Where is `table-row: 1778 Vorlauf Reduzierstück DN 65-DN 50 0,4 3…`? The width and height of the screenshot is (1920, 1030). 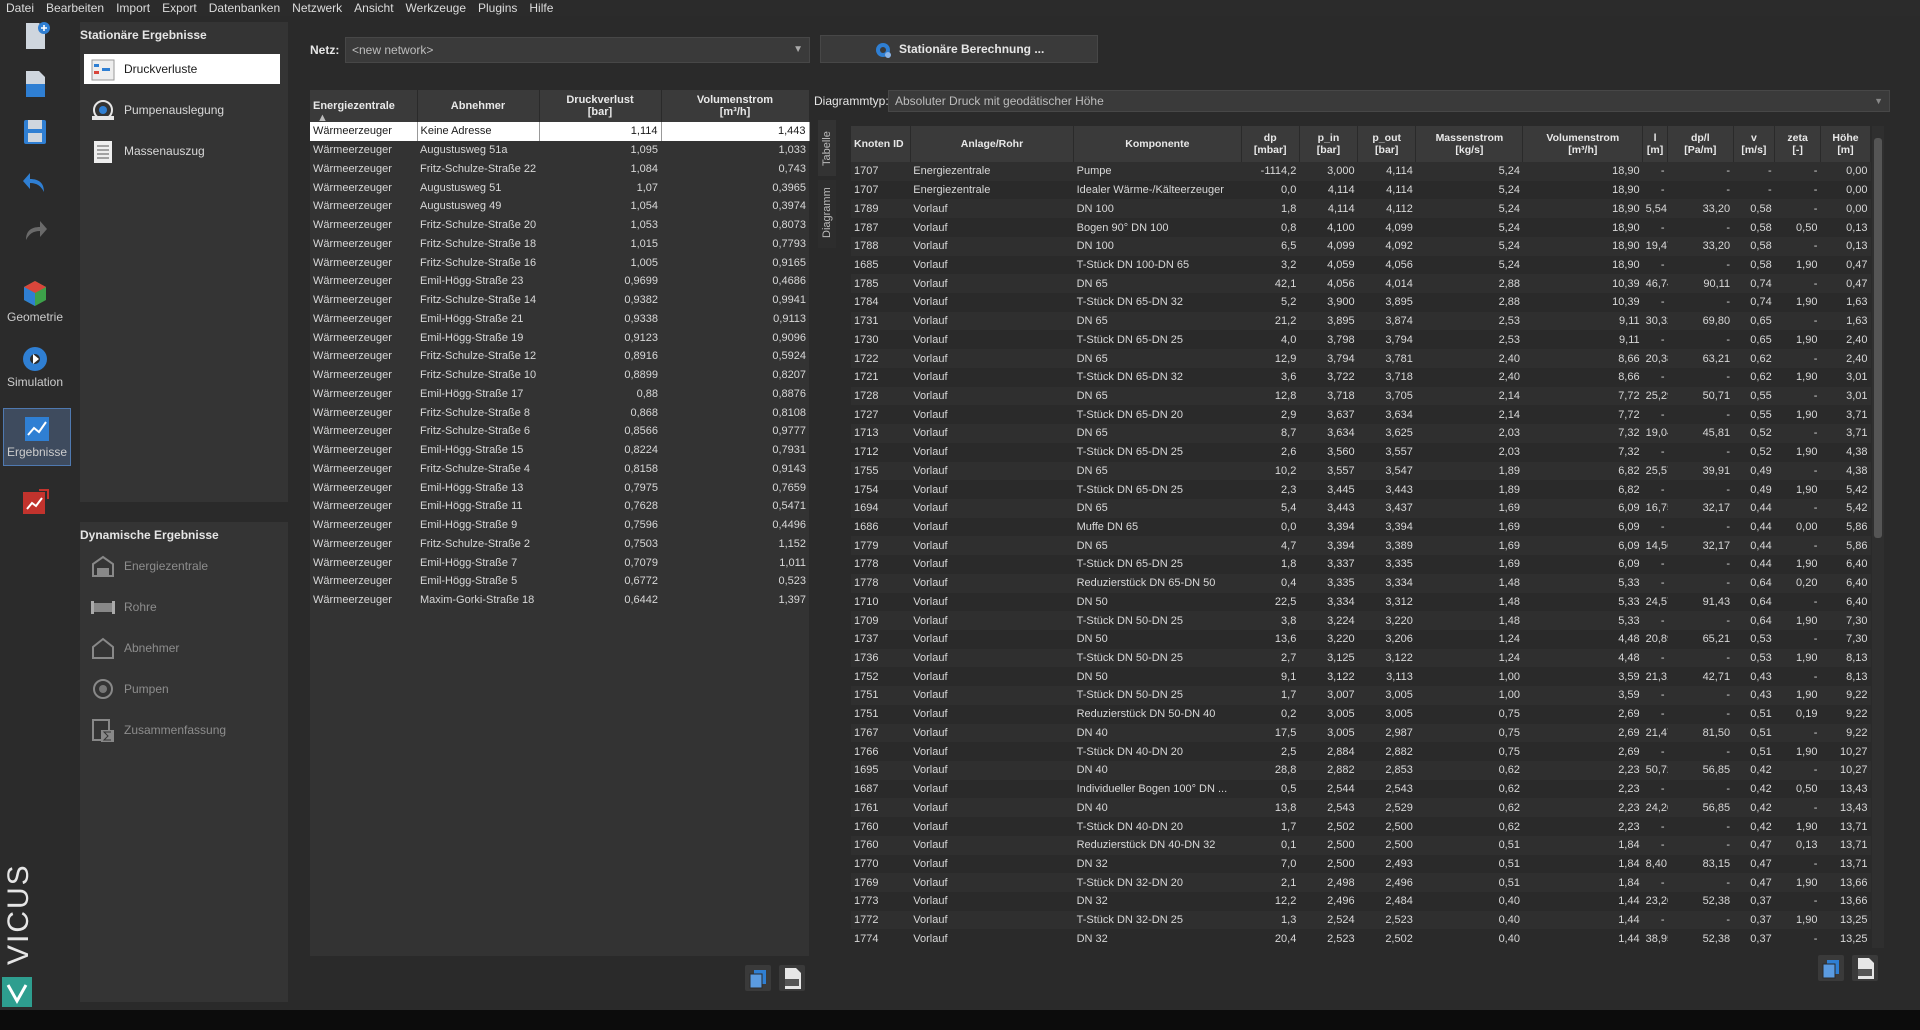
table-row: 1778 Vorlauf Reduzierstück DN 65-DN 50 0,4 3… is located at coordinates (1361, 583).